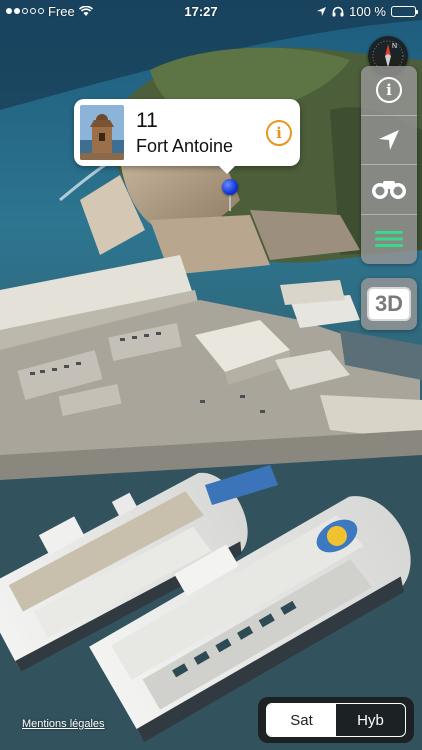 The height and width of the screenshot is (750, 422). What do you see at coordinates (185, 145) in the screenshot?
I see `place-title: Fort Antoine` at bounding box center [185, 145].